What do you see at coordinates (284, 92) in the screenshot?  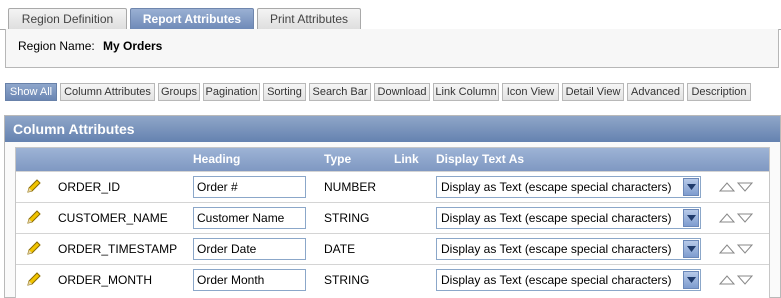 I see `subtab-sorting: Sorting` at bounding box center [284, 92].